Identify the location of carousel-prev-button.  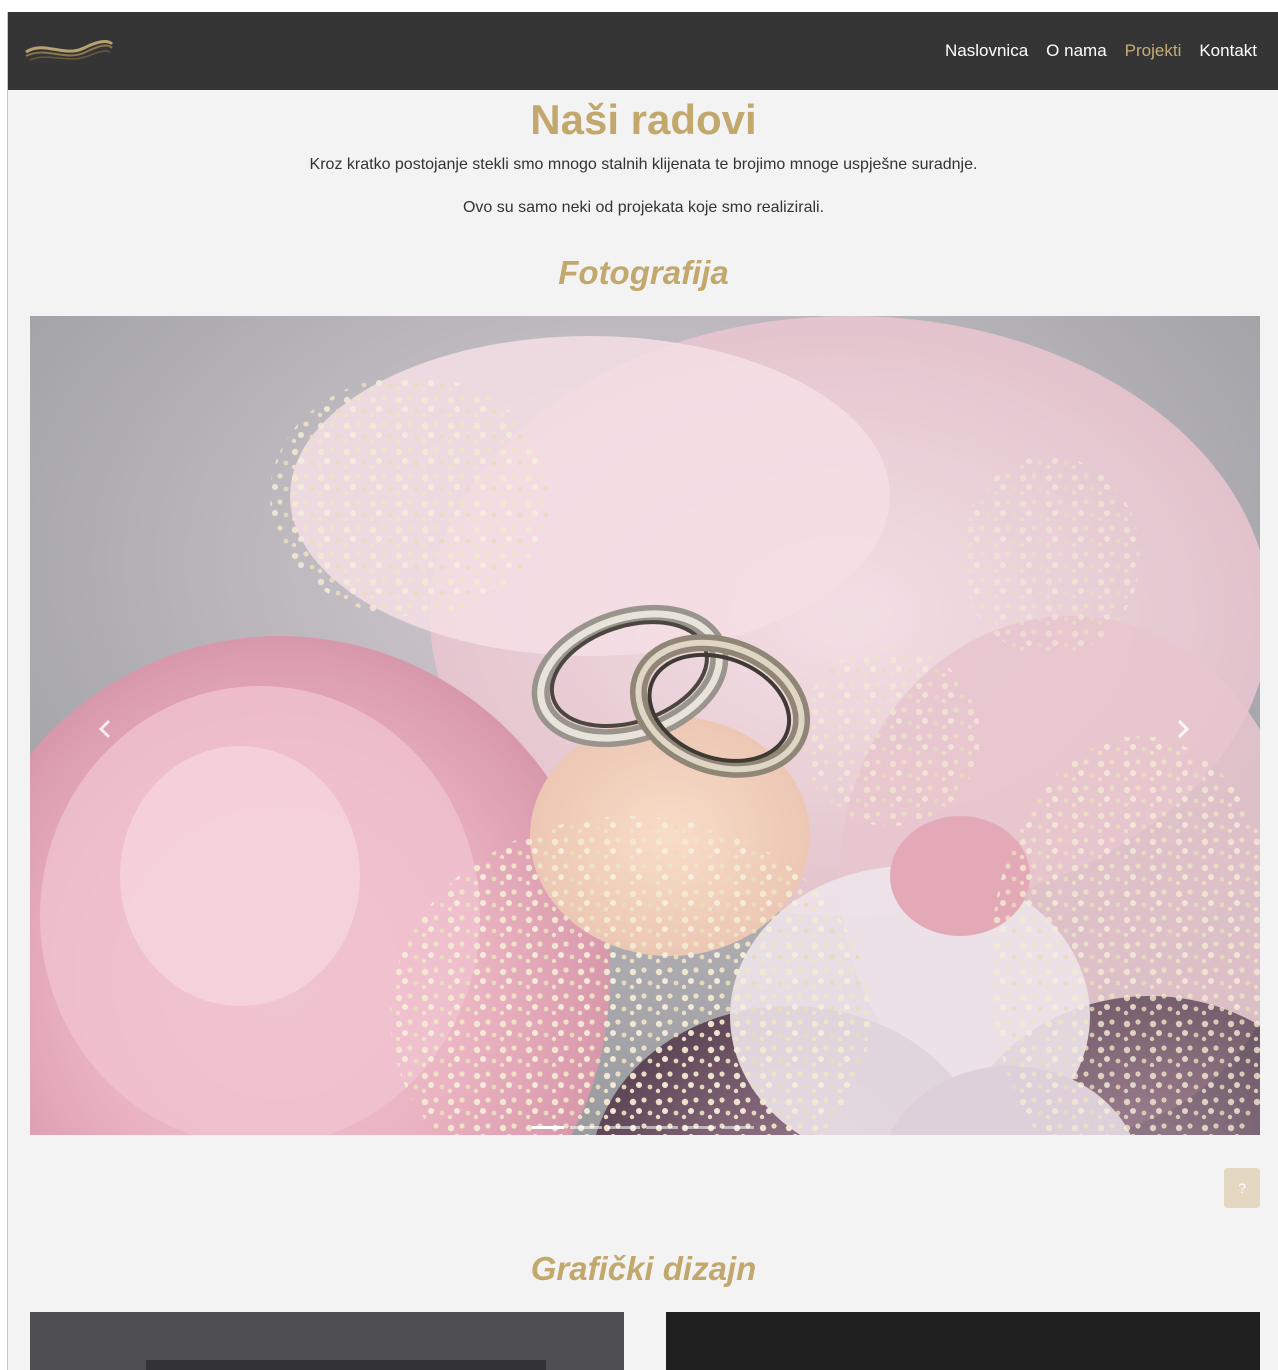
(105, 729).